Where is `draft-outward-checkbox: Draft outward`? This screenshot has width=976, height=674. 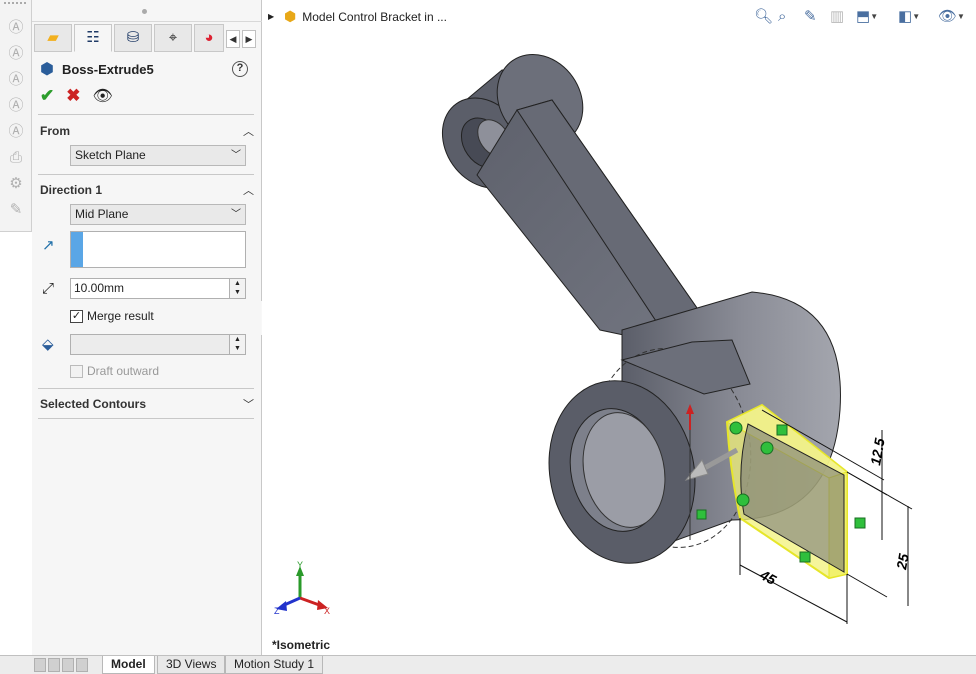
draft-outward-checkbox: Draft outward is located at coordinates (114, 371).